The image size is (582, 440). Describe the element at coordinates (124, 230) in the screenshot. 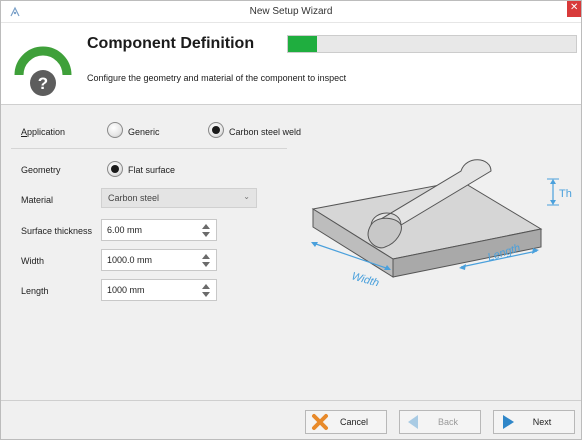

I see `surface-thickness-value: 6.00 mm` at that location.